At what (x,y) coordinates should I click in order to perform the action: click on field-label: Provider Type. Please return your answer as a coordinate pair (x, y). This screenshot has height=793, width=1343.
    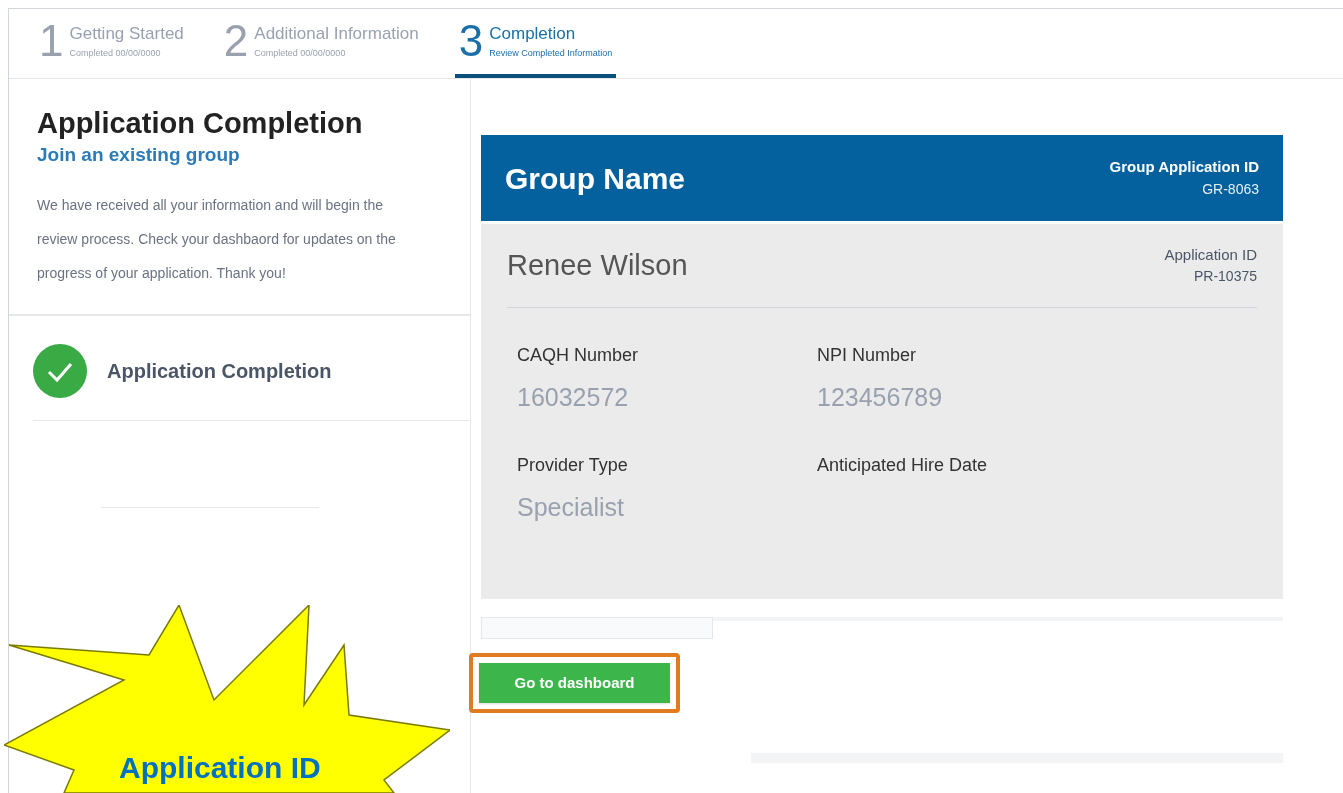
    Looking at the image, I should click on (573, 465).